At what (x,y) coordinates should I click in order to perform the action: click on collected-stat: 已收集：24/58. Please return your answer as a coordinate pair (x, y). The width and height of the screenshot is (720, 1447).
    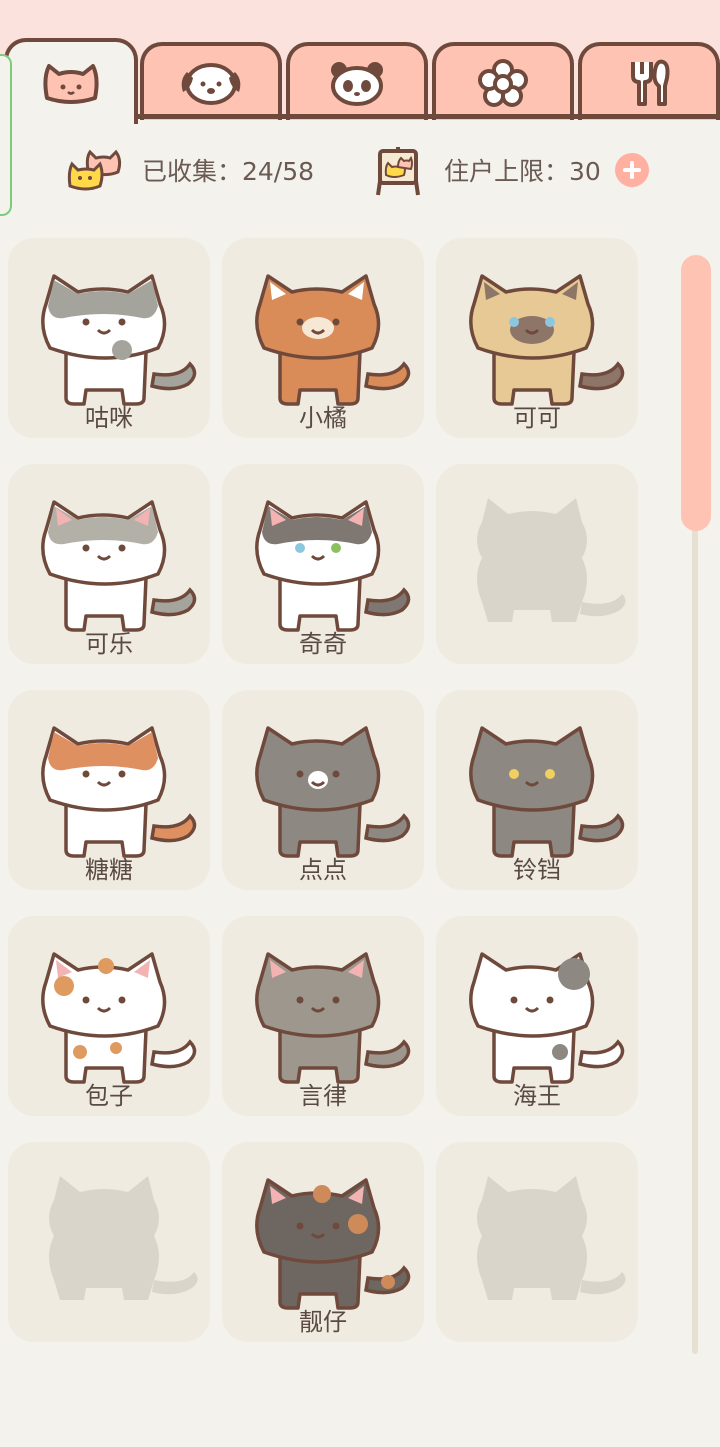
    Looking at the image, I should click on (190, 170).